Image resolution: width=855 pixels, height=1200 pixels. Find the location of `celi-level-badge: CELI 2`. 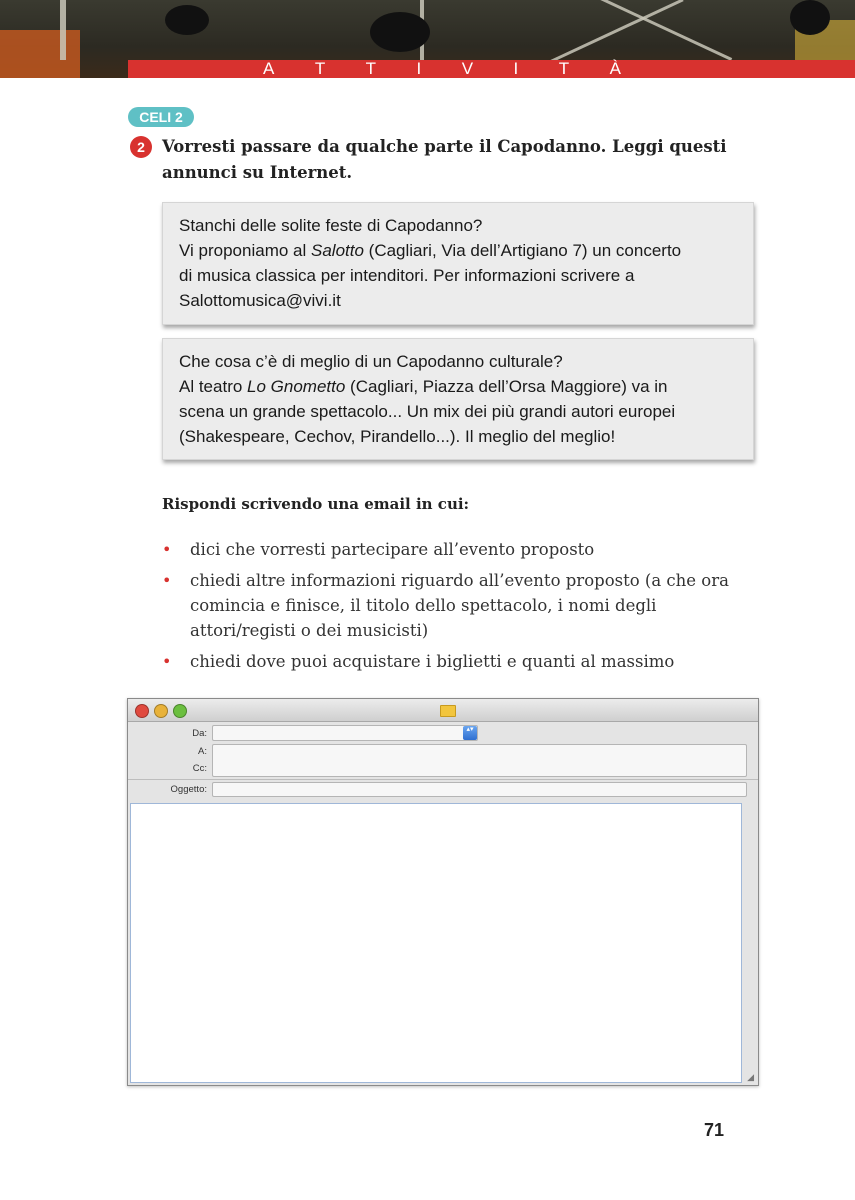

celi-level-badge: CELI 2 is located at coordinates (161, 117).